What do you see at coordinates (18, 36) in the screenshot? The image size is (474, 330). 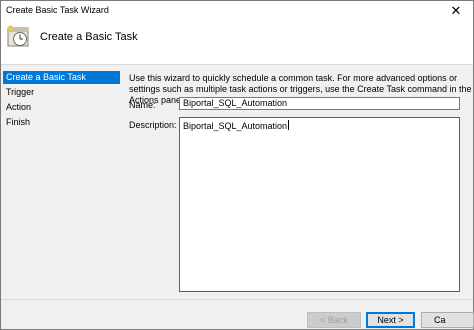 I see `task-scheduler-icon` at bounding box center [18, 36].